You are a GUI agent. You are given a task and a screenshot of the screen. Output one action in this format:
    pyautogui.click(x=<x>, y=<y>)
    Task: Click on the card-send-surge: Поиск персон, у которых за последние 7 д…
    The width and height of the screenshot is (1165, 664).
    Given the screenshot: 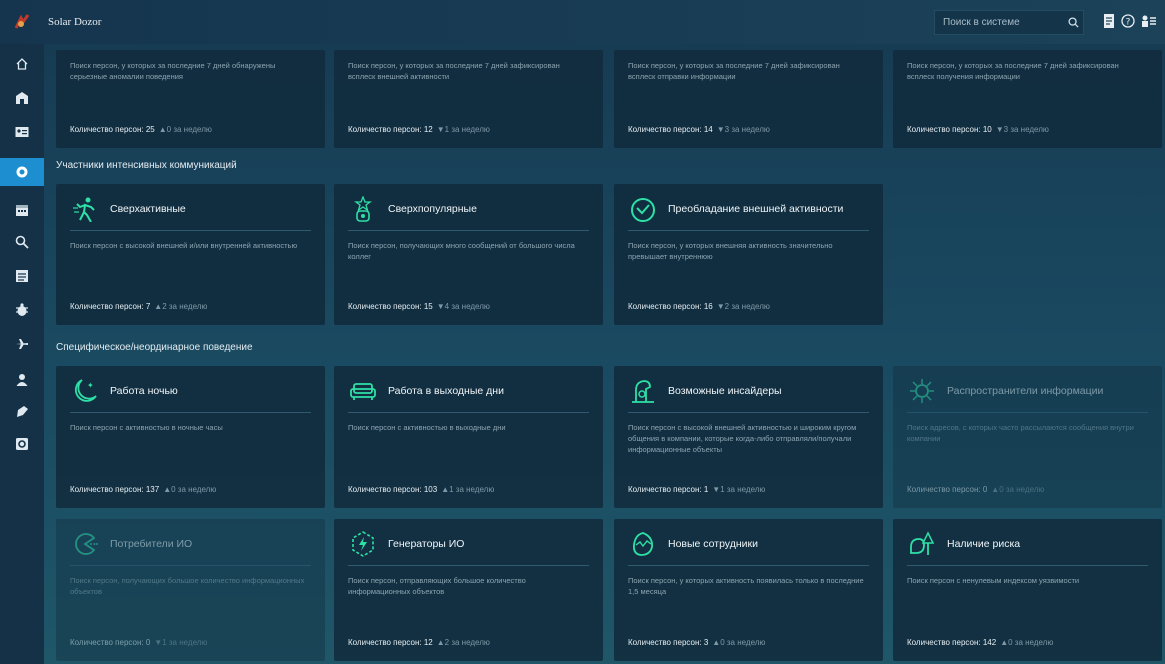 What is the action you would take?
    pyautogui.click(x=748, y=99)
    